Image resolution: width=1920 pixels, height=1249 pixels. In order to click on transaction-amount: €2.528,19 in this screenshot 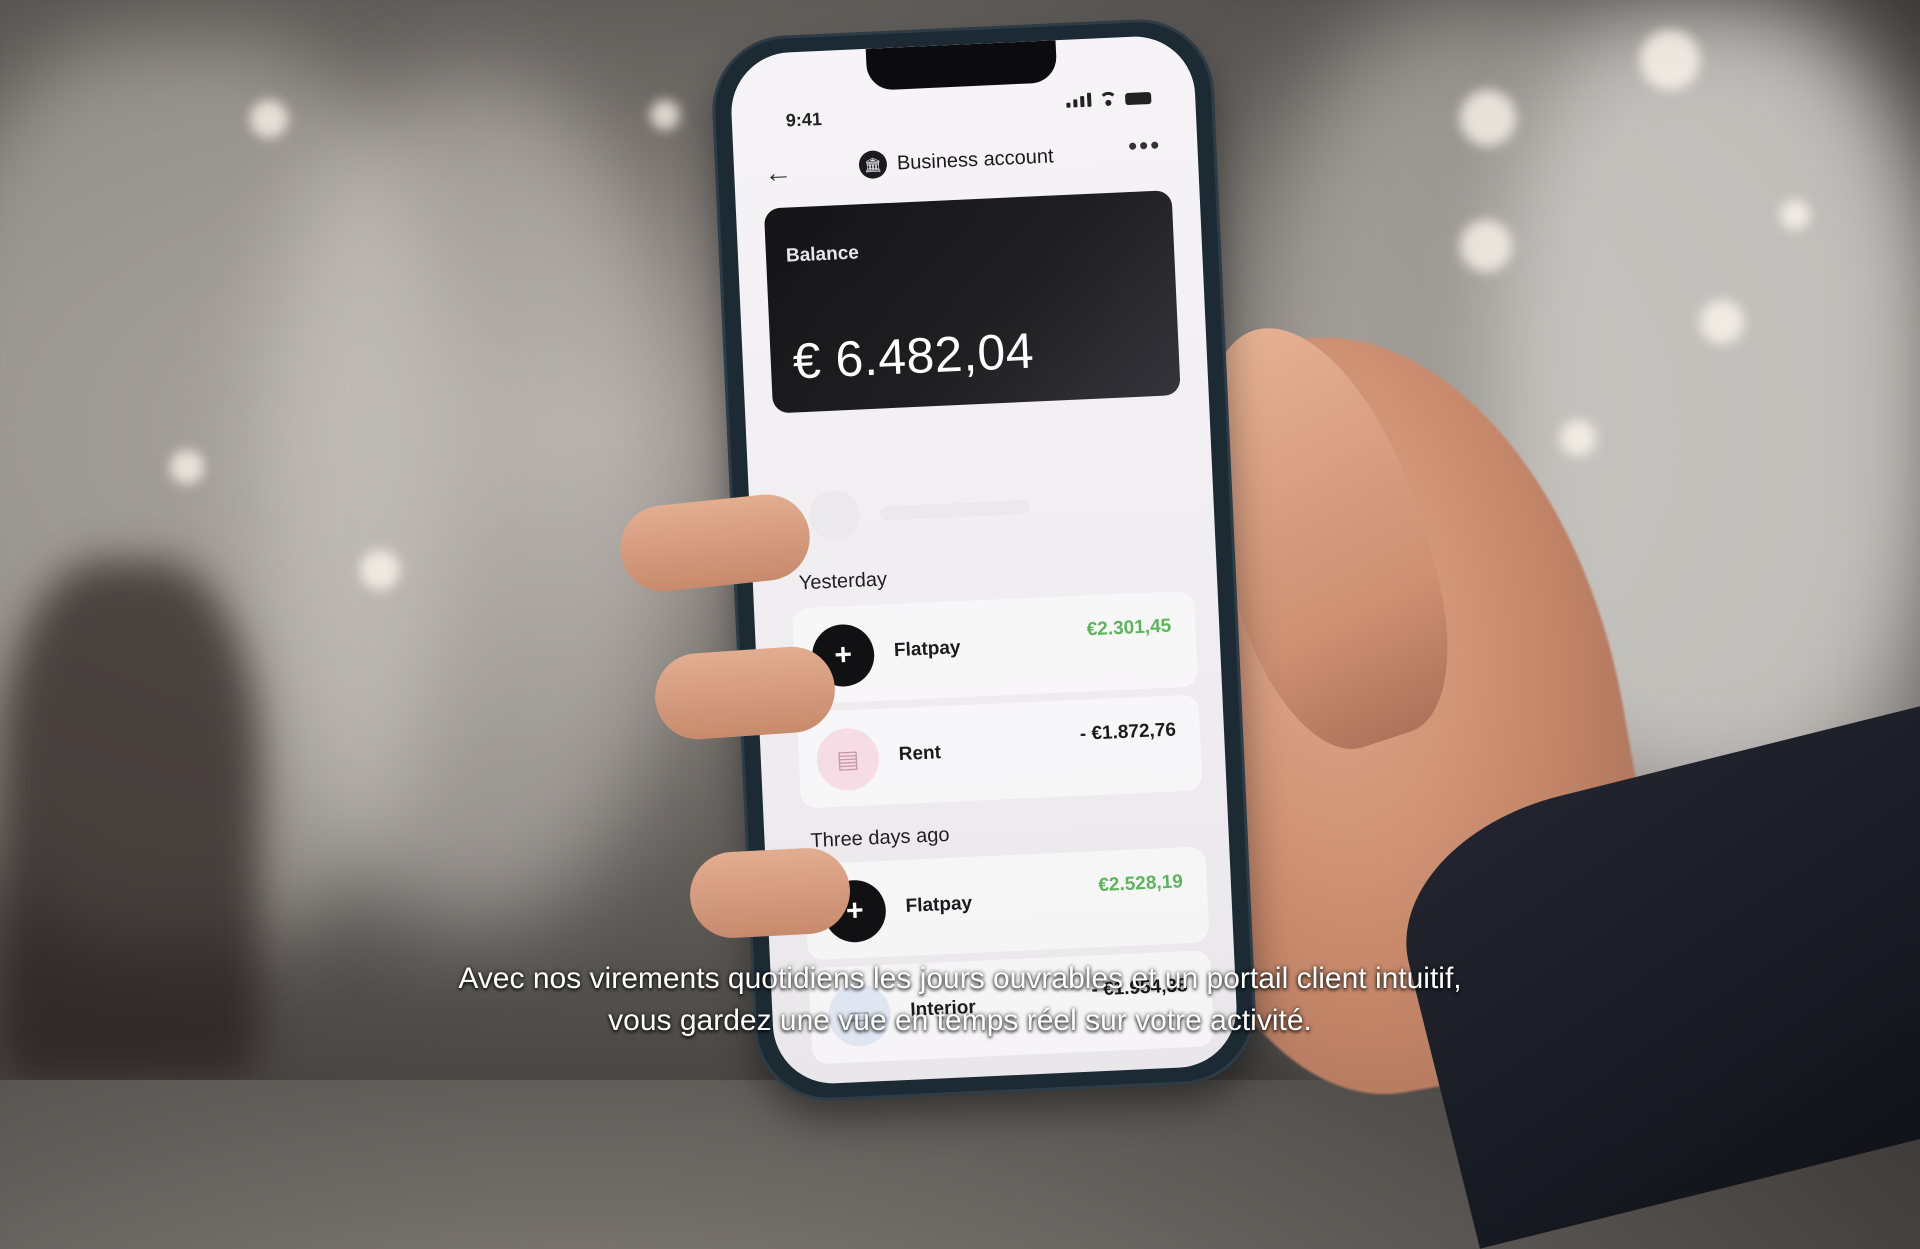, I will do `click(1140, 884)`.